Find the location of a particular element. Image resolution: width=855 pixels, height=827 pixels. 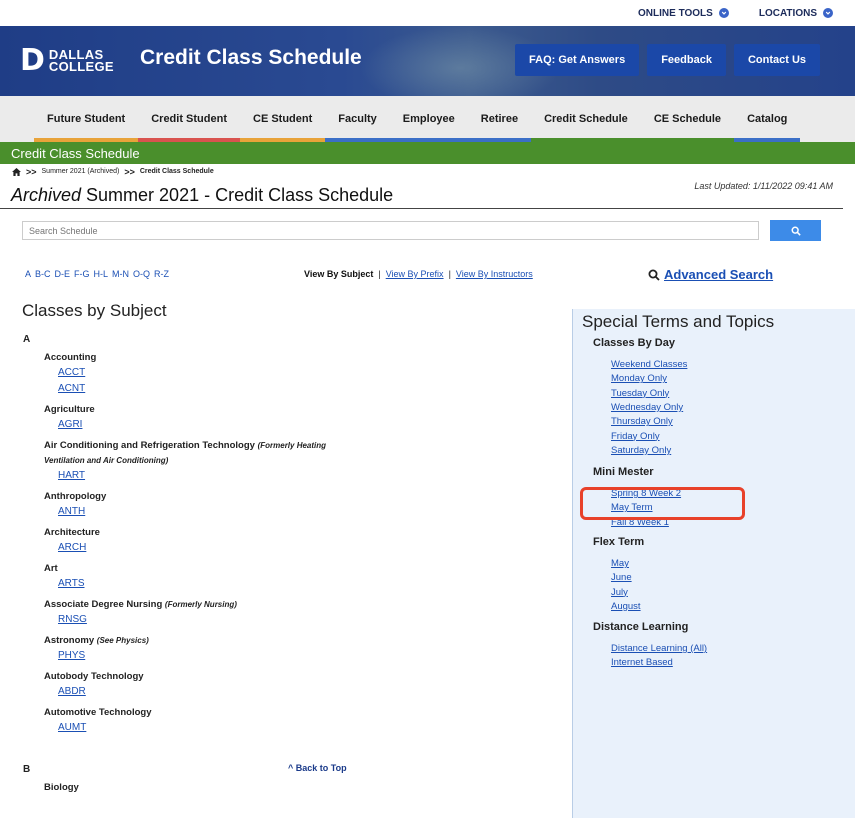

letter-heading-b: B is located at coordinates (27, 769).